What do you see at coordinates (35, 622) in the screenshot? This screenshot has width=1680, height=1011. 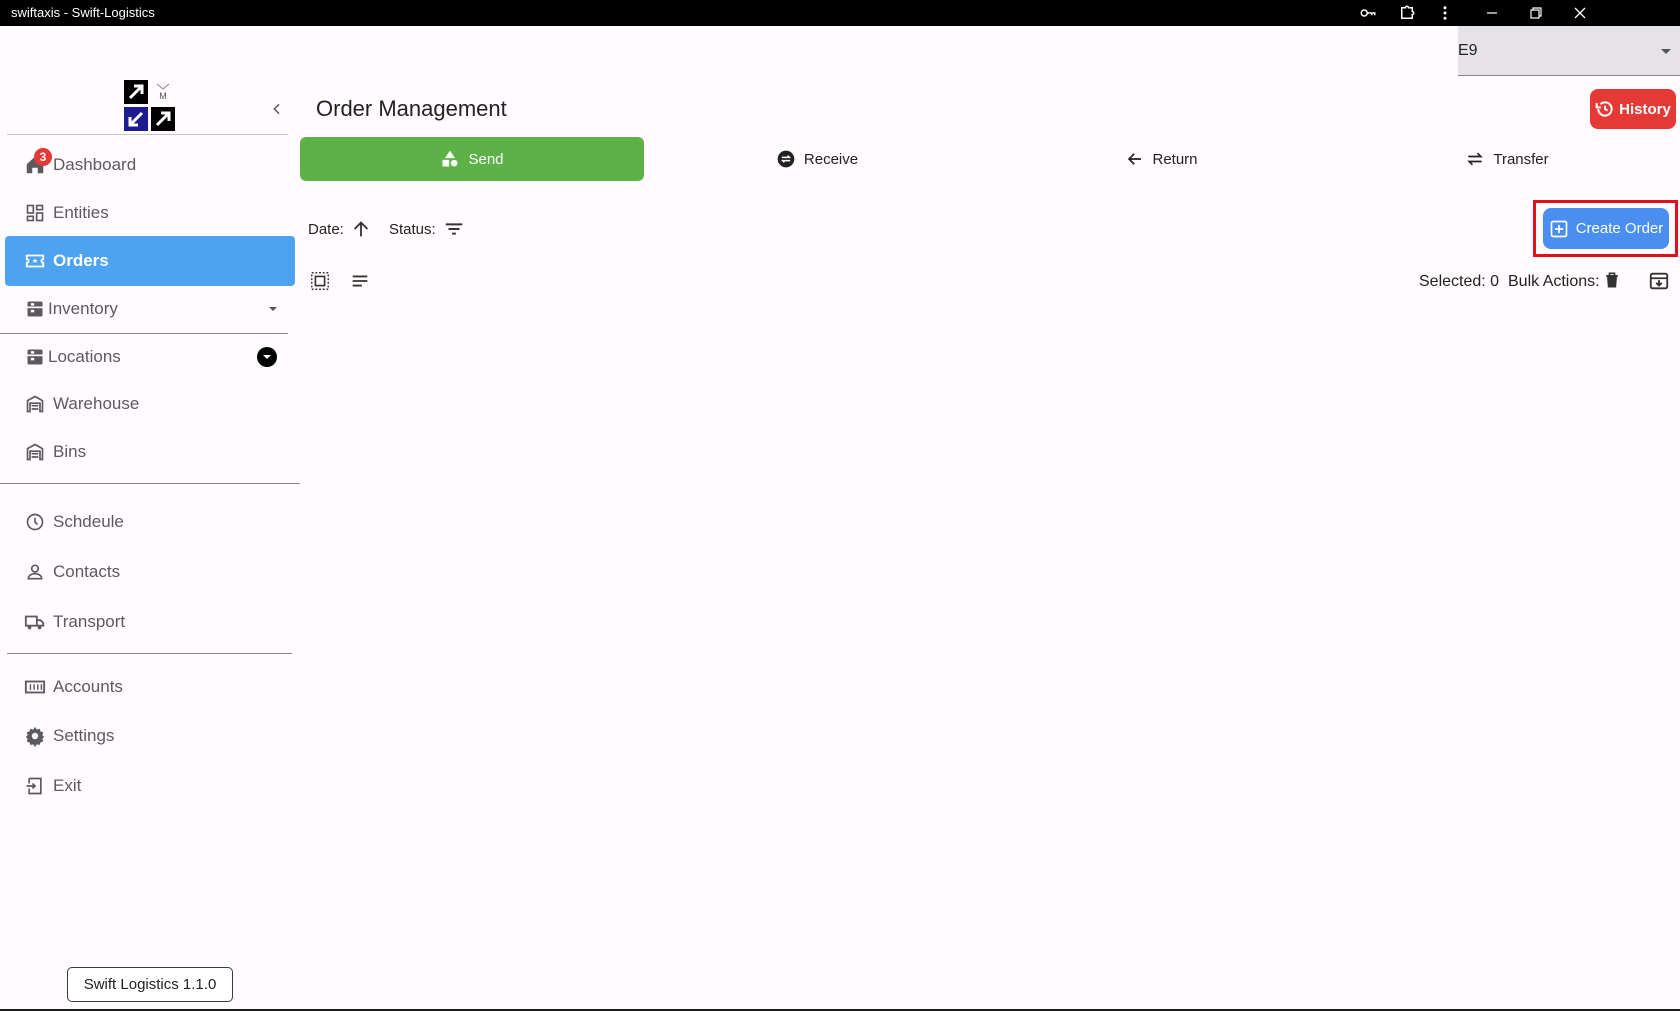 I see `truck-icon` at bounding box center [35, 622].